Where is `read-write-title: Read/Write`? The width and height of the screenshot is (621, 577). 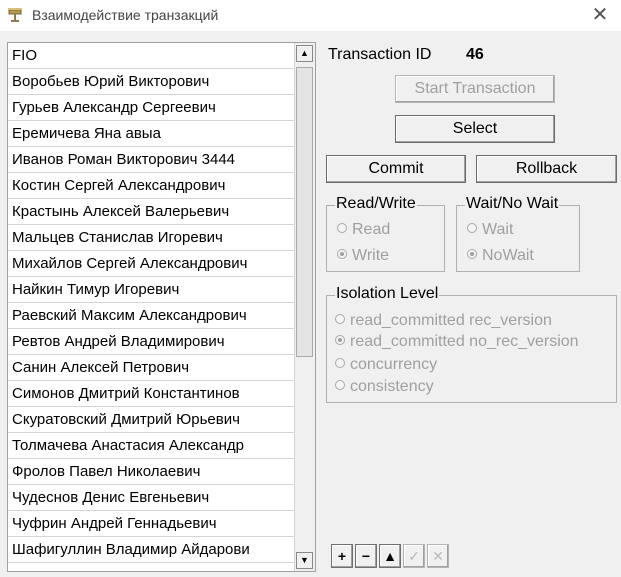
read-write-title: Read/Write is located at coordinates (376, 204).